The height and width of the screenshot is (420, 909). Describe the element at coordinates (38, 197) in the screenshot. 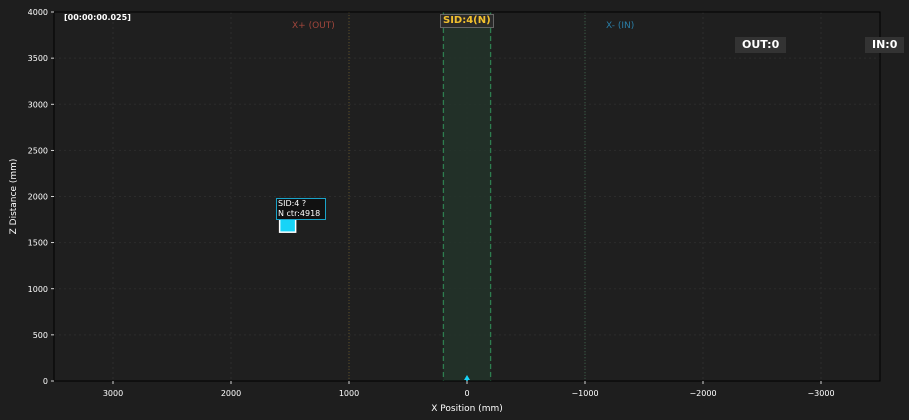

I see `y-tick-label: 2000` at that location.